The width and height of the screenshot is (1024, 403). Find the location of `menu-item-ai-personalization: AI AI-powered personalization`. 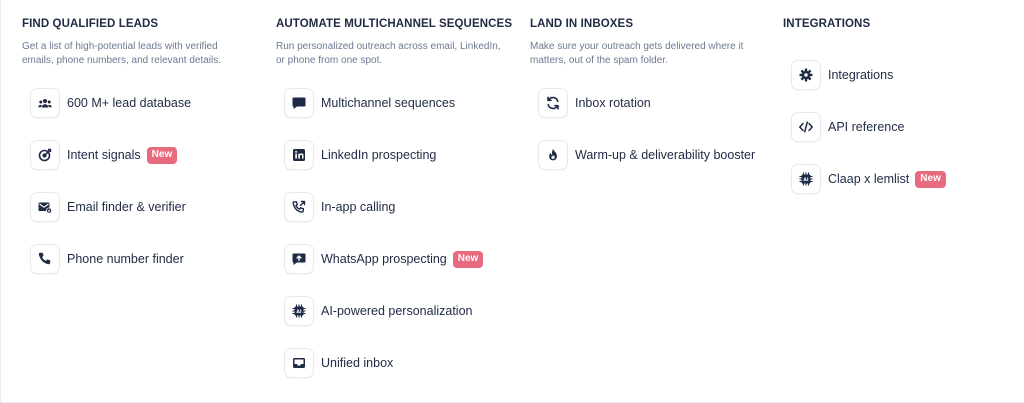

menu-item-ai-personalization: AI AI-powered personalization is located at coordinates (378, 311).